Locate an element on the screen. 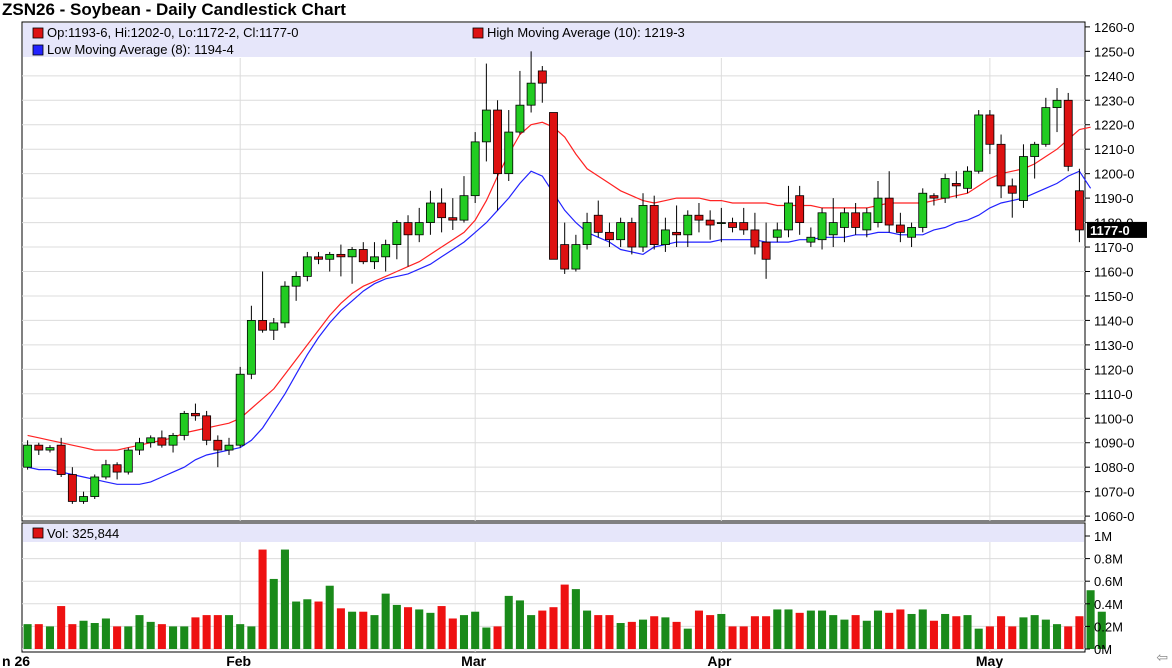 Image resolution: width=1172 pixels, height=668 pixels. volume-tick-label: 0.8M is located at coordinates (1108, 559).